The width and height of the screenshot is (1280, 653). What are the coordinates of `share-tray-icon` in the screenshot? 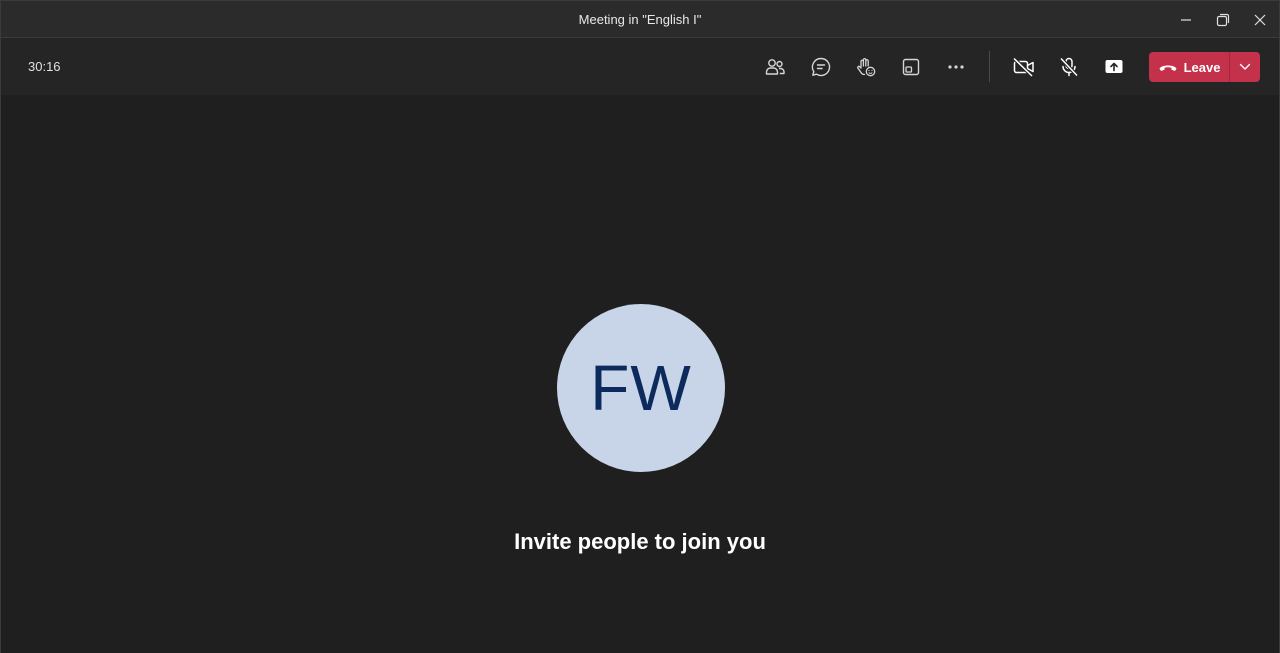 It's located at (1114, 66).